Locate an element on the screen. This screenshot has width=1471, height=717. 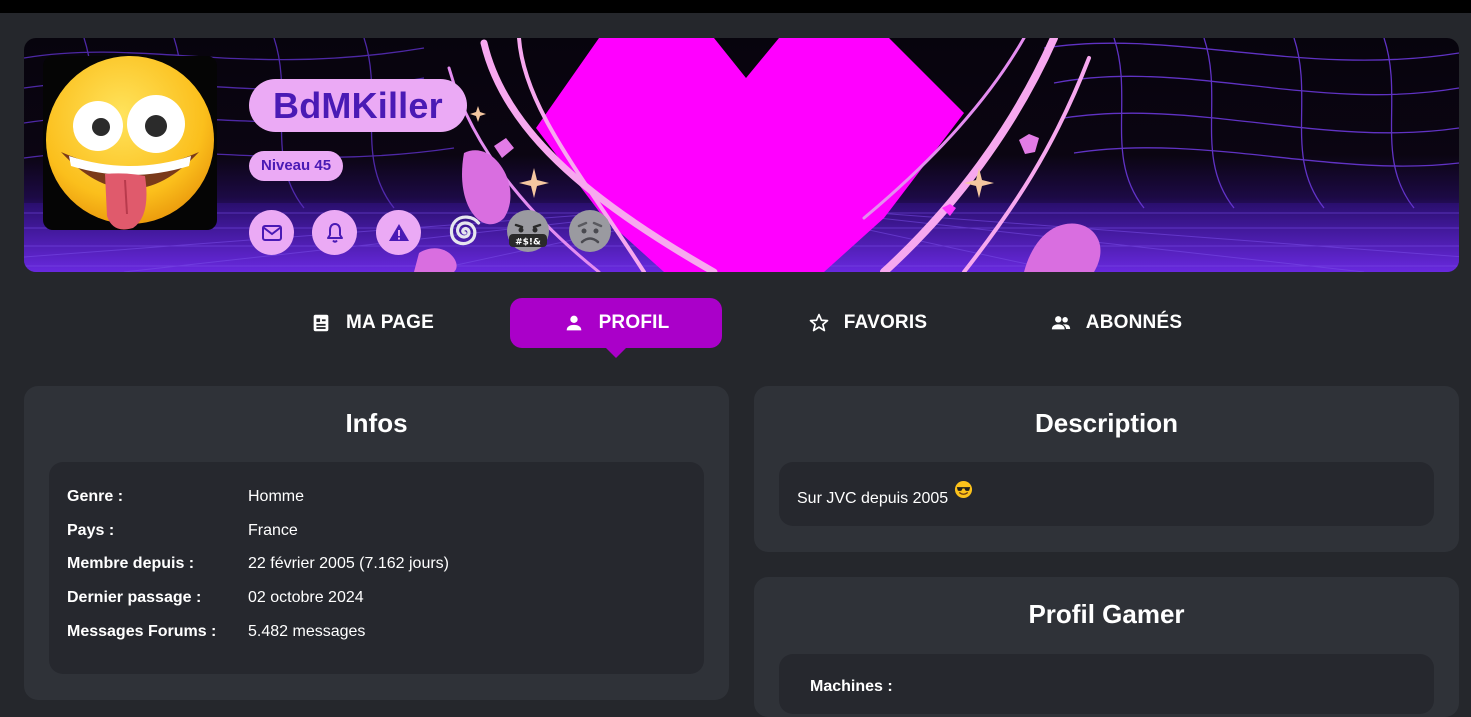
info-value: 5.482 messages is located at coordinates (307, 631).